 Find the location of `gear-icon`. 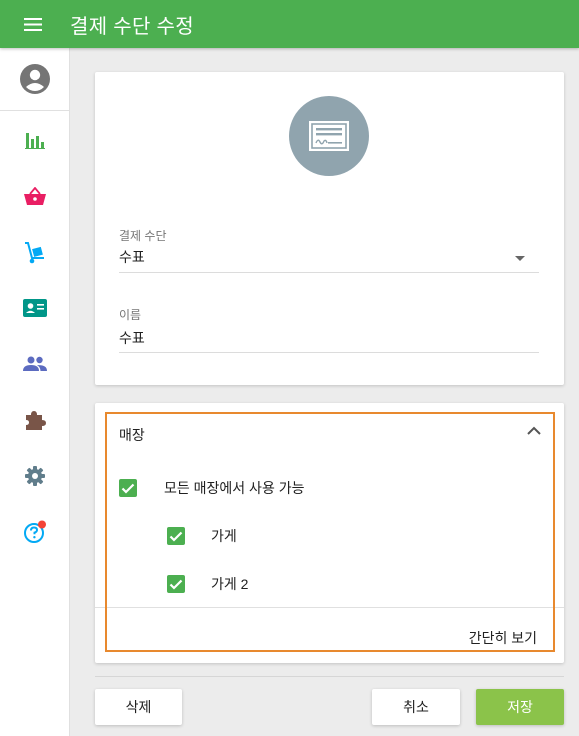

gear-icon is located at coordinates (34, 476).